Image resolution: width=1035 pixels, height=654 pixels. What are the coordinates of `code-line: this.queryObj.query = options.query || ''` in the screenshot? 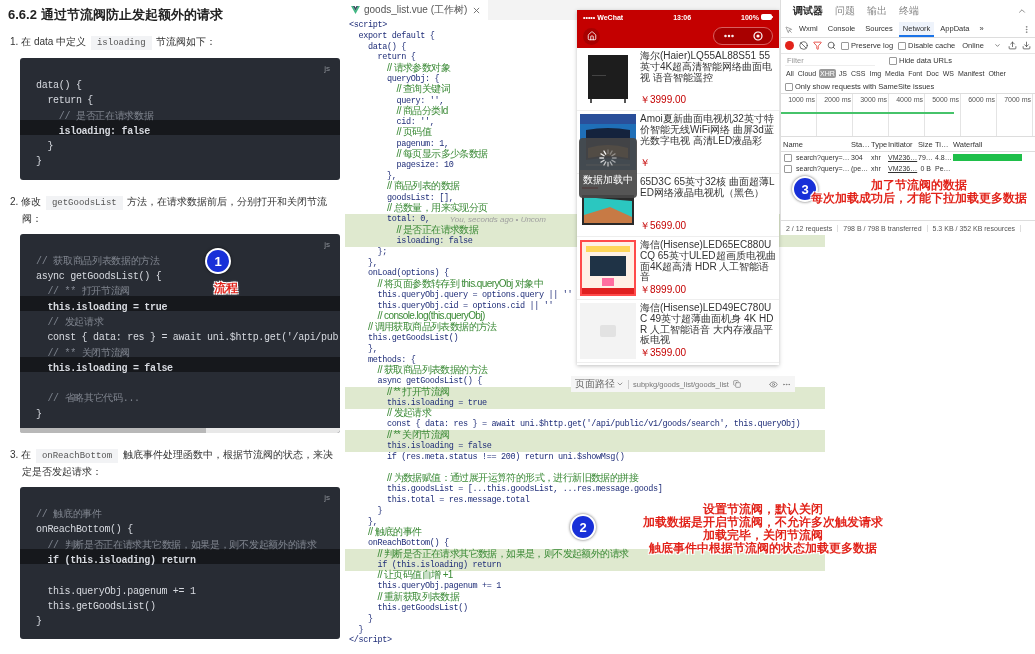 It's located at (474, 295).